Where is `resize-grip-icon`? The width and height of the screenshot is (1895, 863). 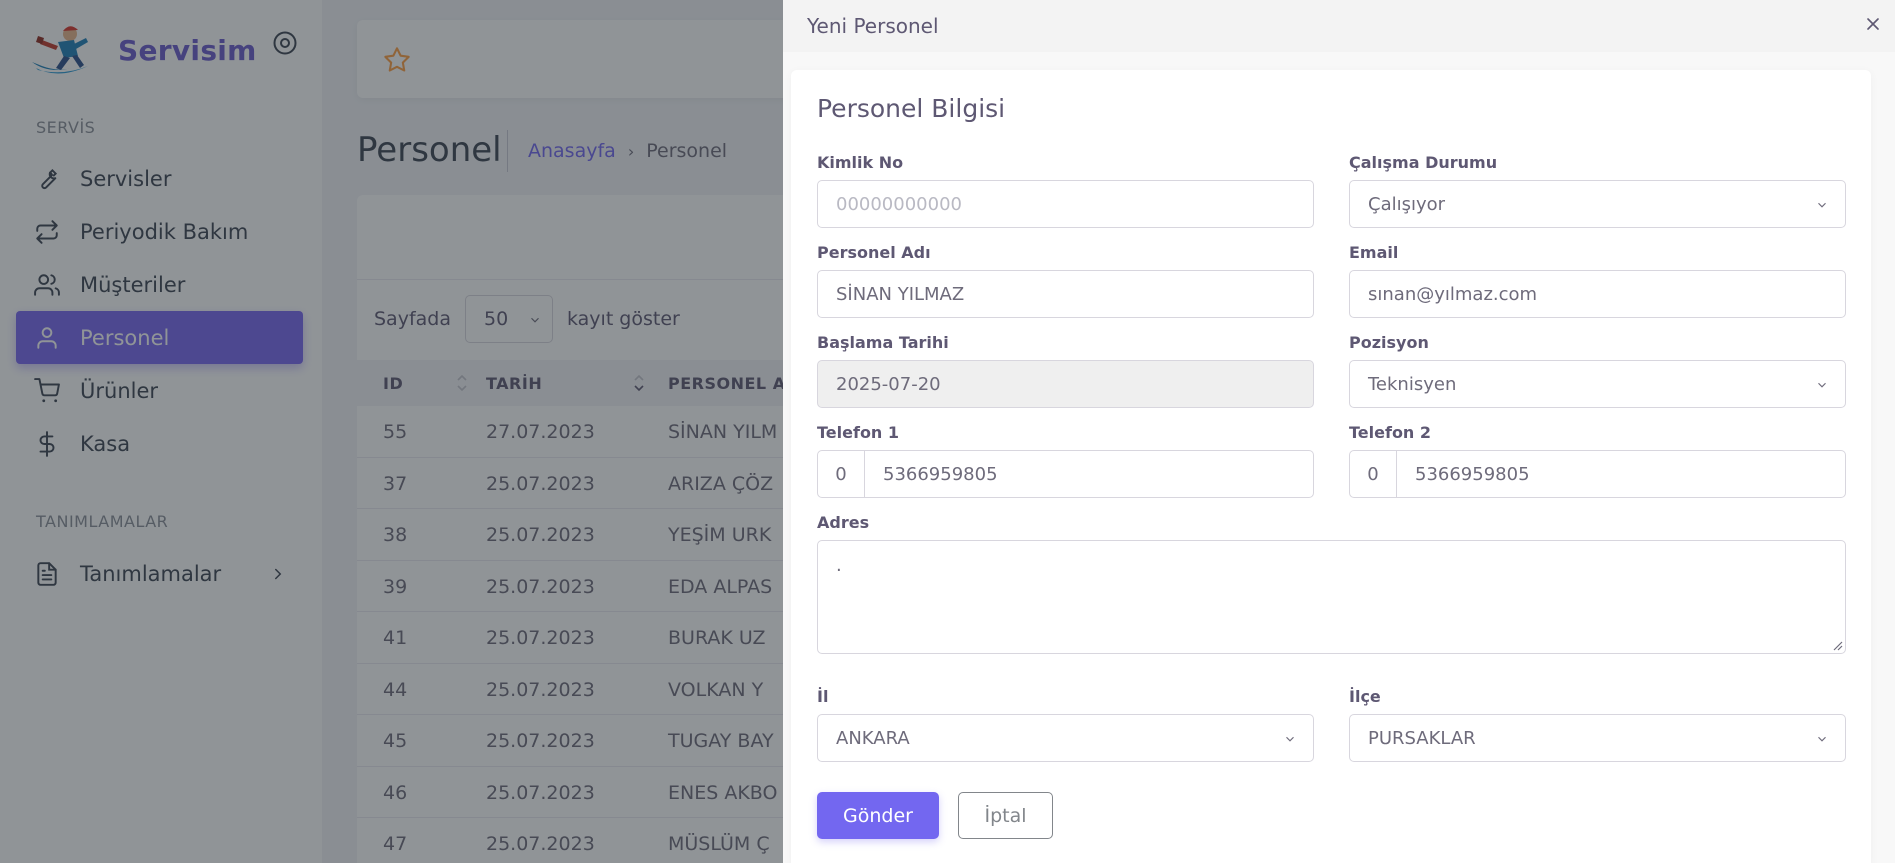
resize-grip-icon is located at coordinates (1838, 646).